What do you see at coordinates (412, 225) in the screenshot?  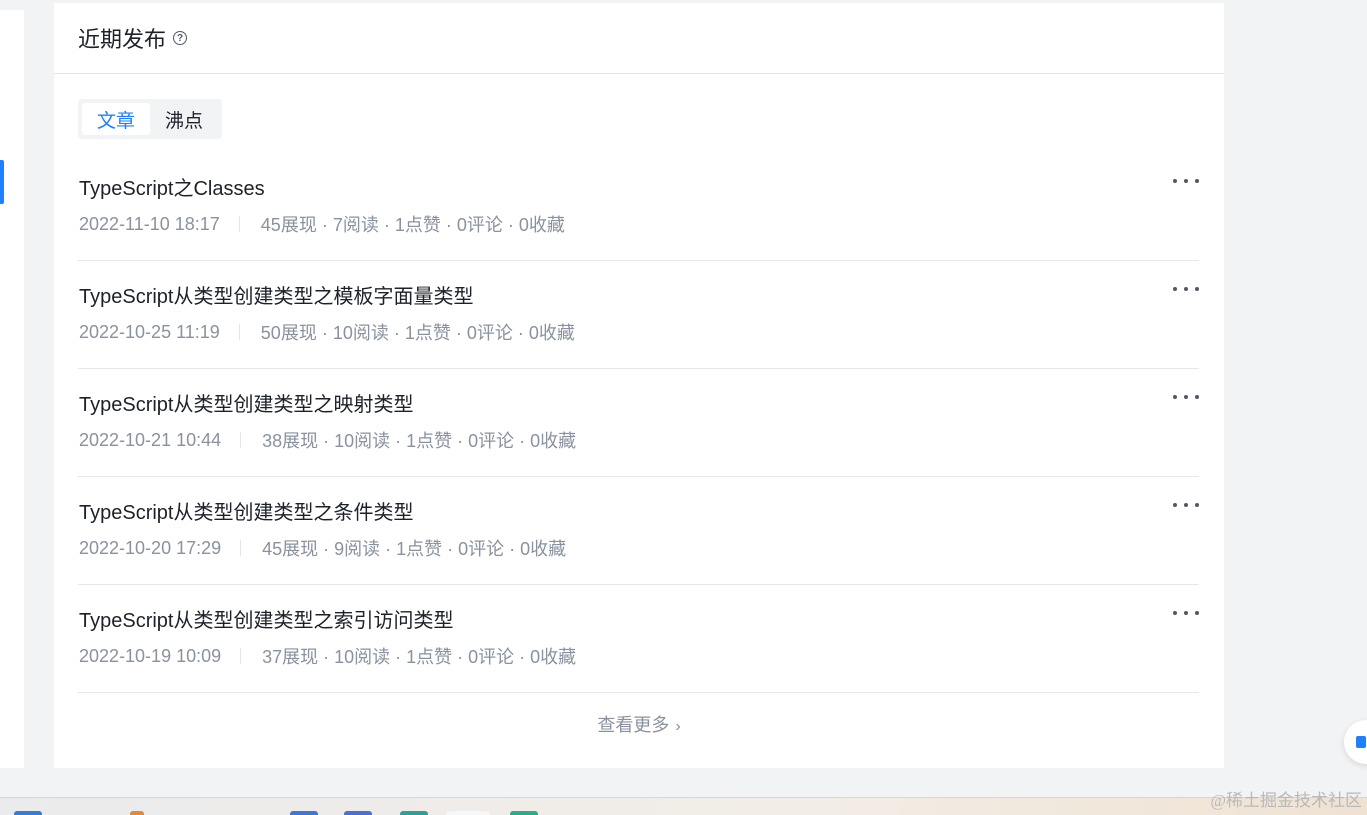 I see `article-stats: 45展现 · 7阅读 · 1点赞 · 0评论 · 0收藏` at bounding box center [412, 225].